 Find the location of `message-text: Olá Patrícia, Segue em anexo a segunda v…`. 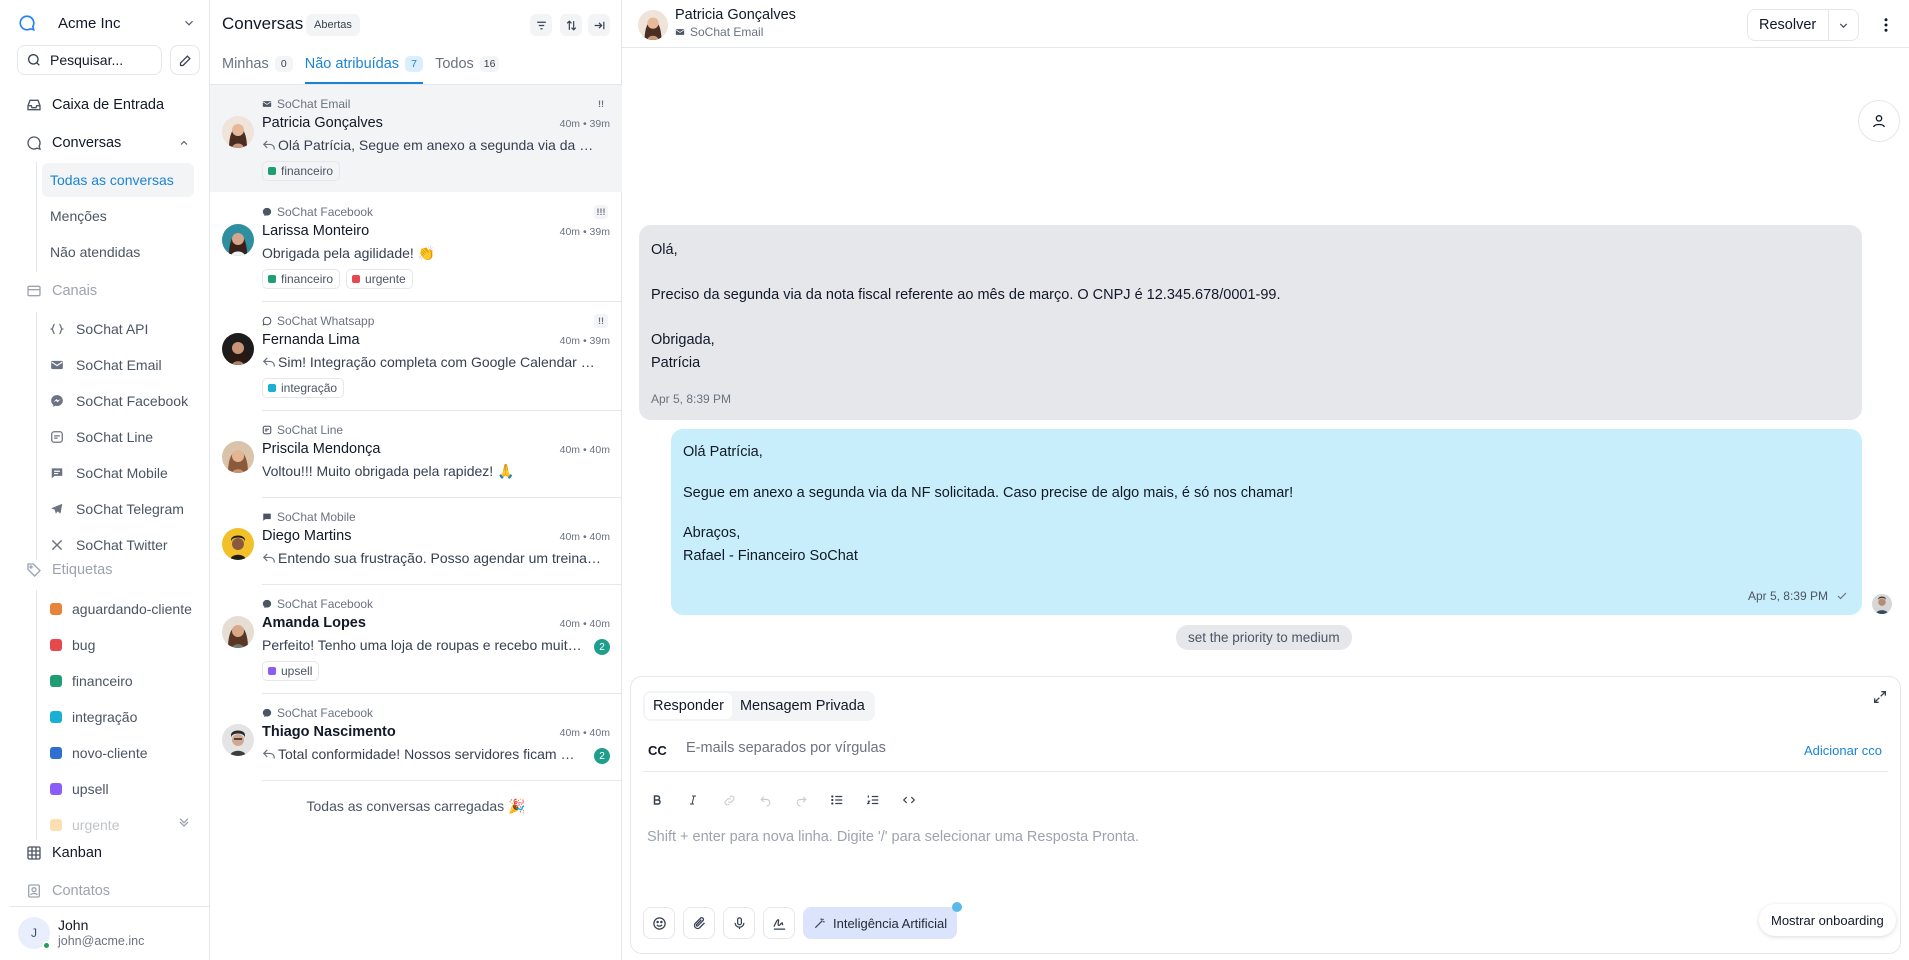

message-text: Olá Patrícia, Segue em anexo a segunda v… is located at coordinates (440, 145).